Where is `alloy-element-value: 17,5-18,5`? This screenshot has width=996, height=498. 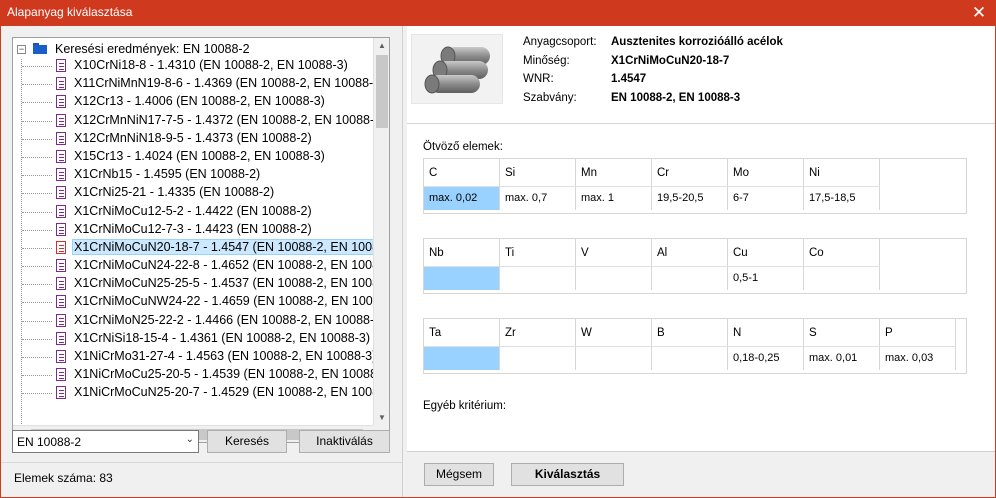
alloy-element-value: 17,5-18,5 is located at coordinates (842, 198).